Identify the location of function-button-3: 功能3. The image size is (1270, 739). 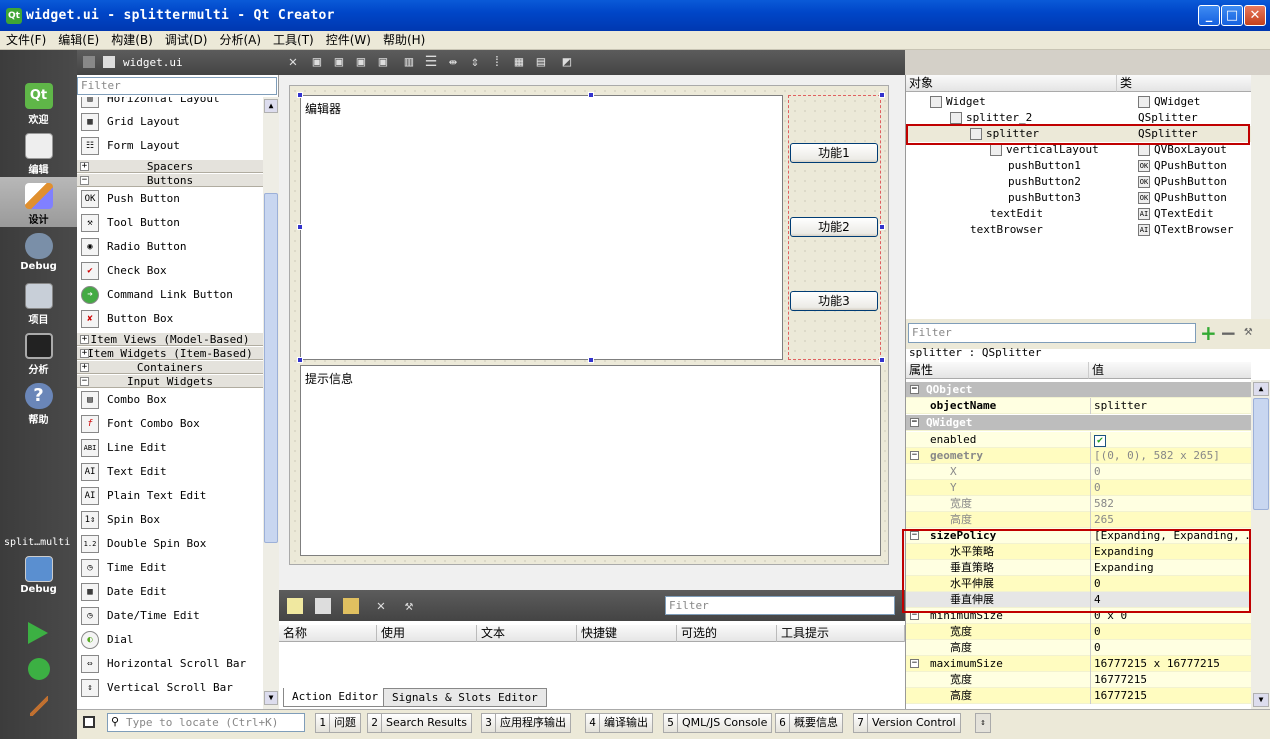
(834, 301).